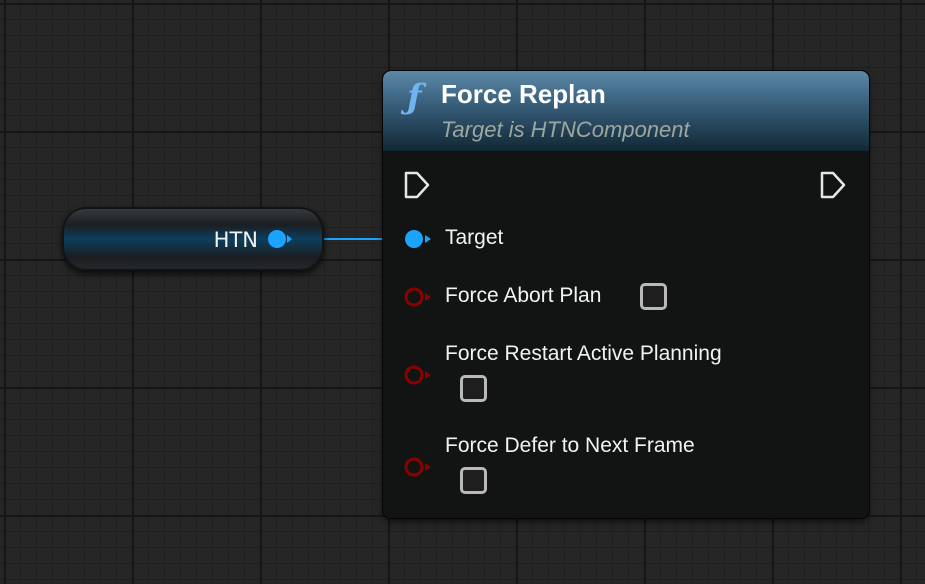 This screenshot has height=584, width=925. I want to click on function-icon: ƒ, so click(414, 97).